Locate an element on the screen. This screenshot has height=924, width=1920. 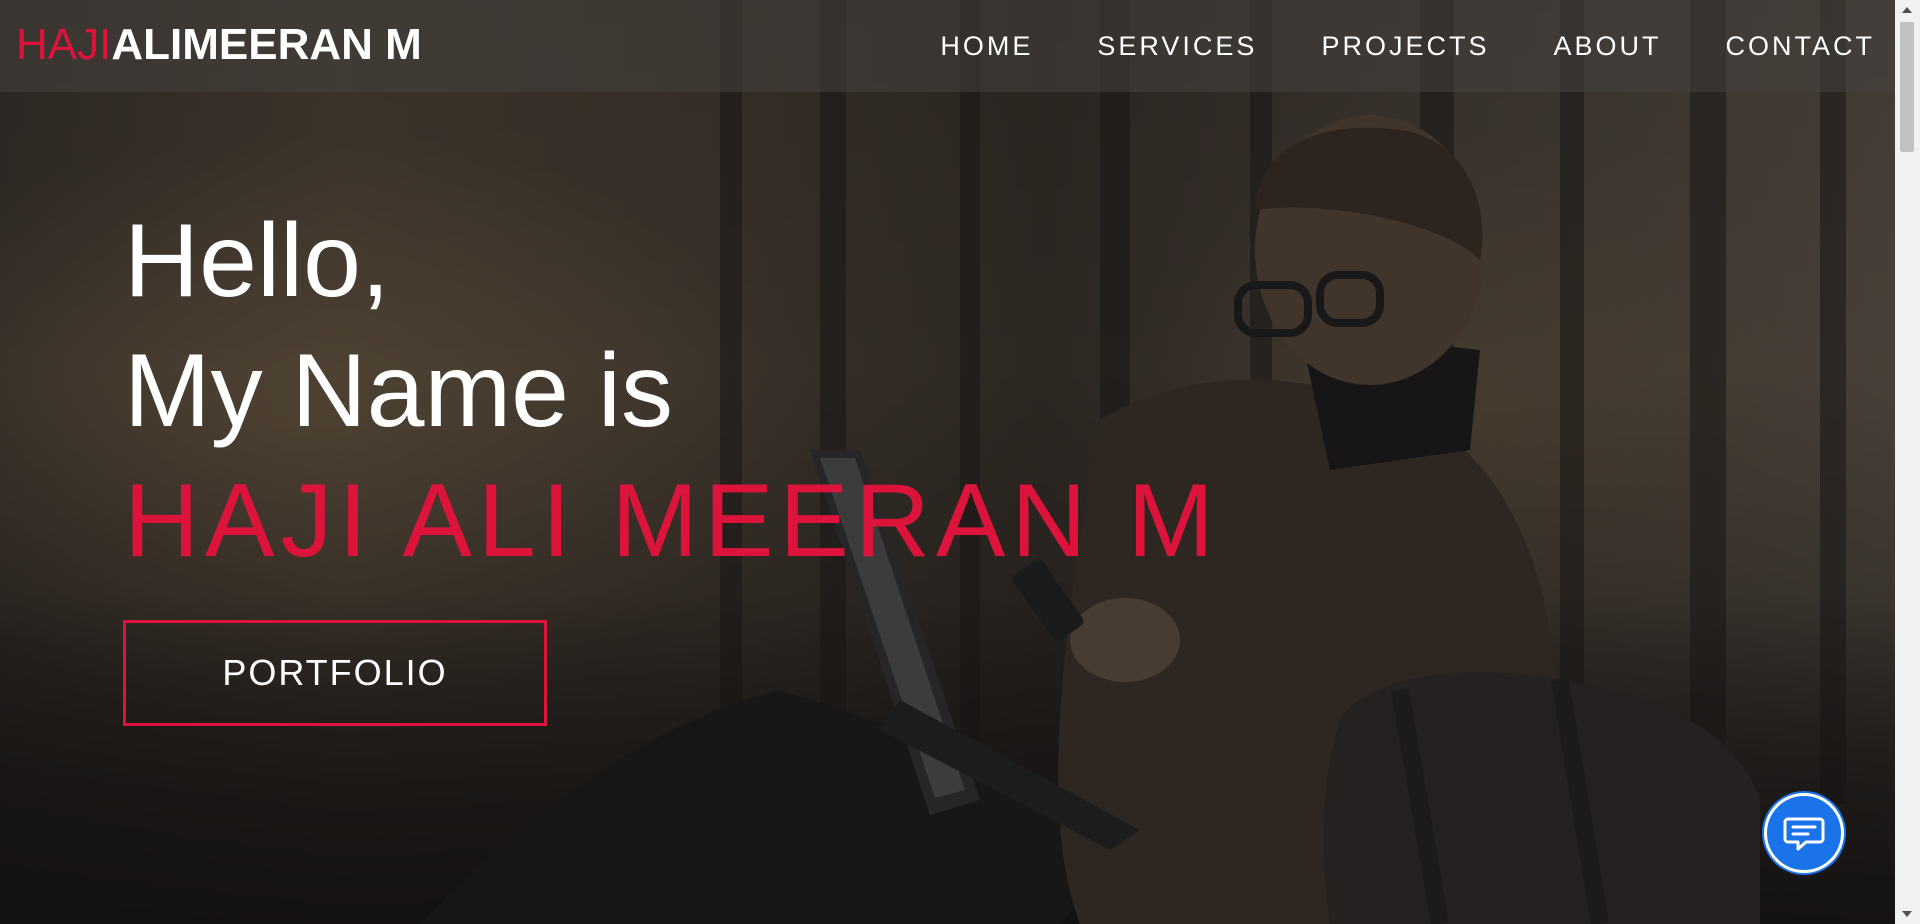
chat-widget-button is located at coordinates (1804, 833).